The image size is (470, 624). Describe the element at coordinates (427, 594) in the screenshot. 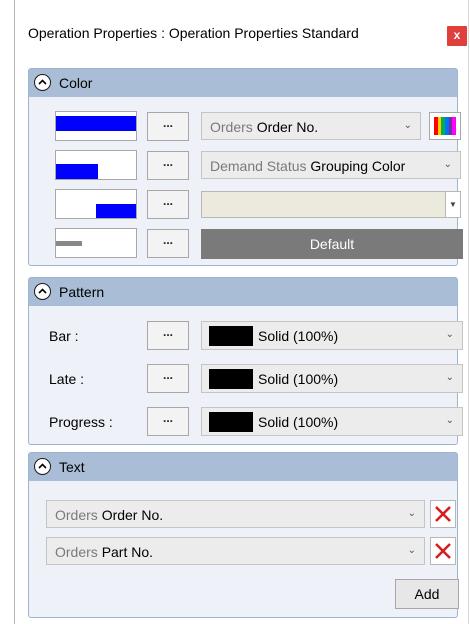

I see `add-button: Add` at that location.